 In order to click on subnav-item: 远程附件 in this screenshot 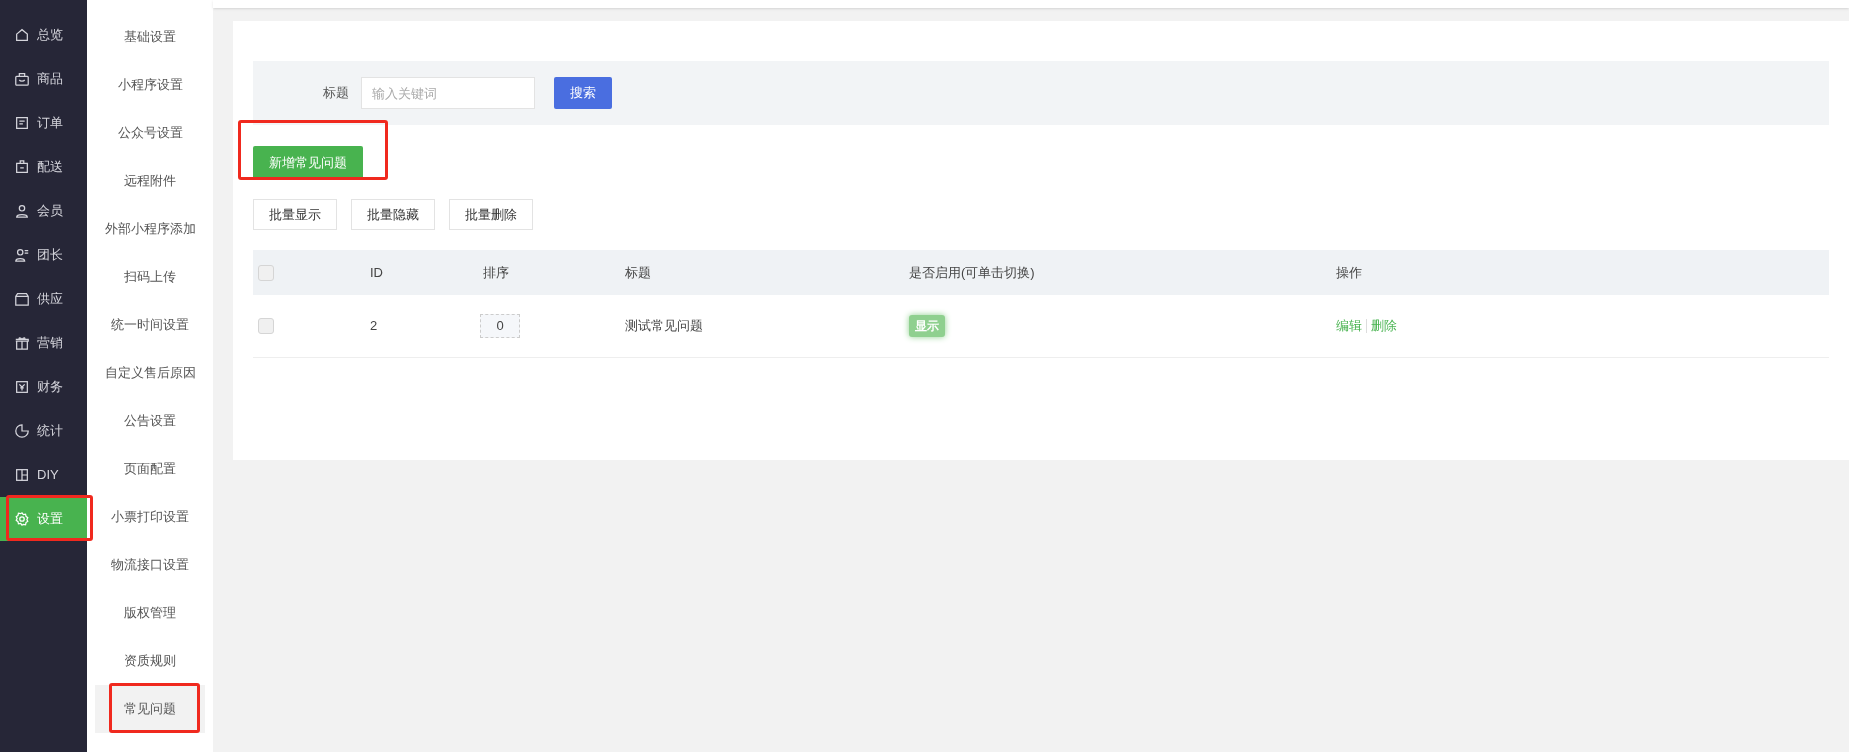, I will do `click(150, 181)`.